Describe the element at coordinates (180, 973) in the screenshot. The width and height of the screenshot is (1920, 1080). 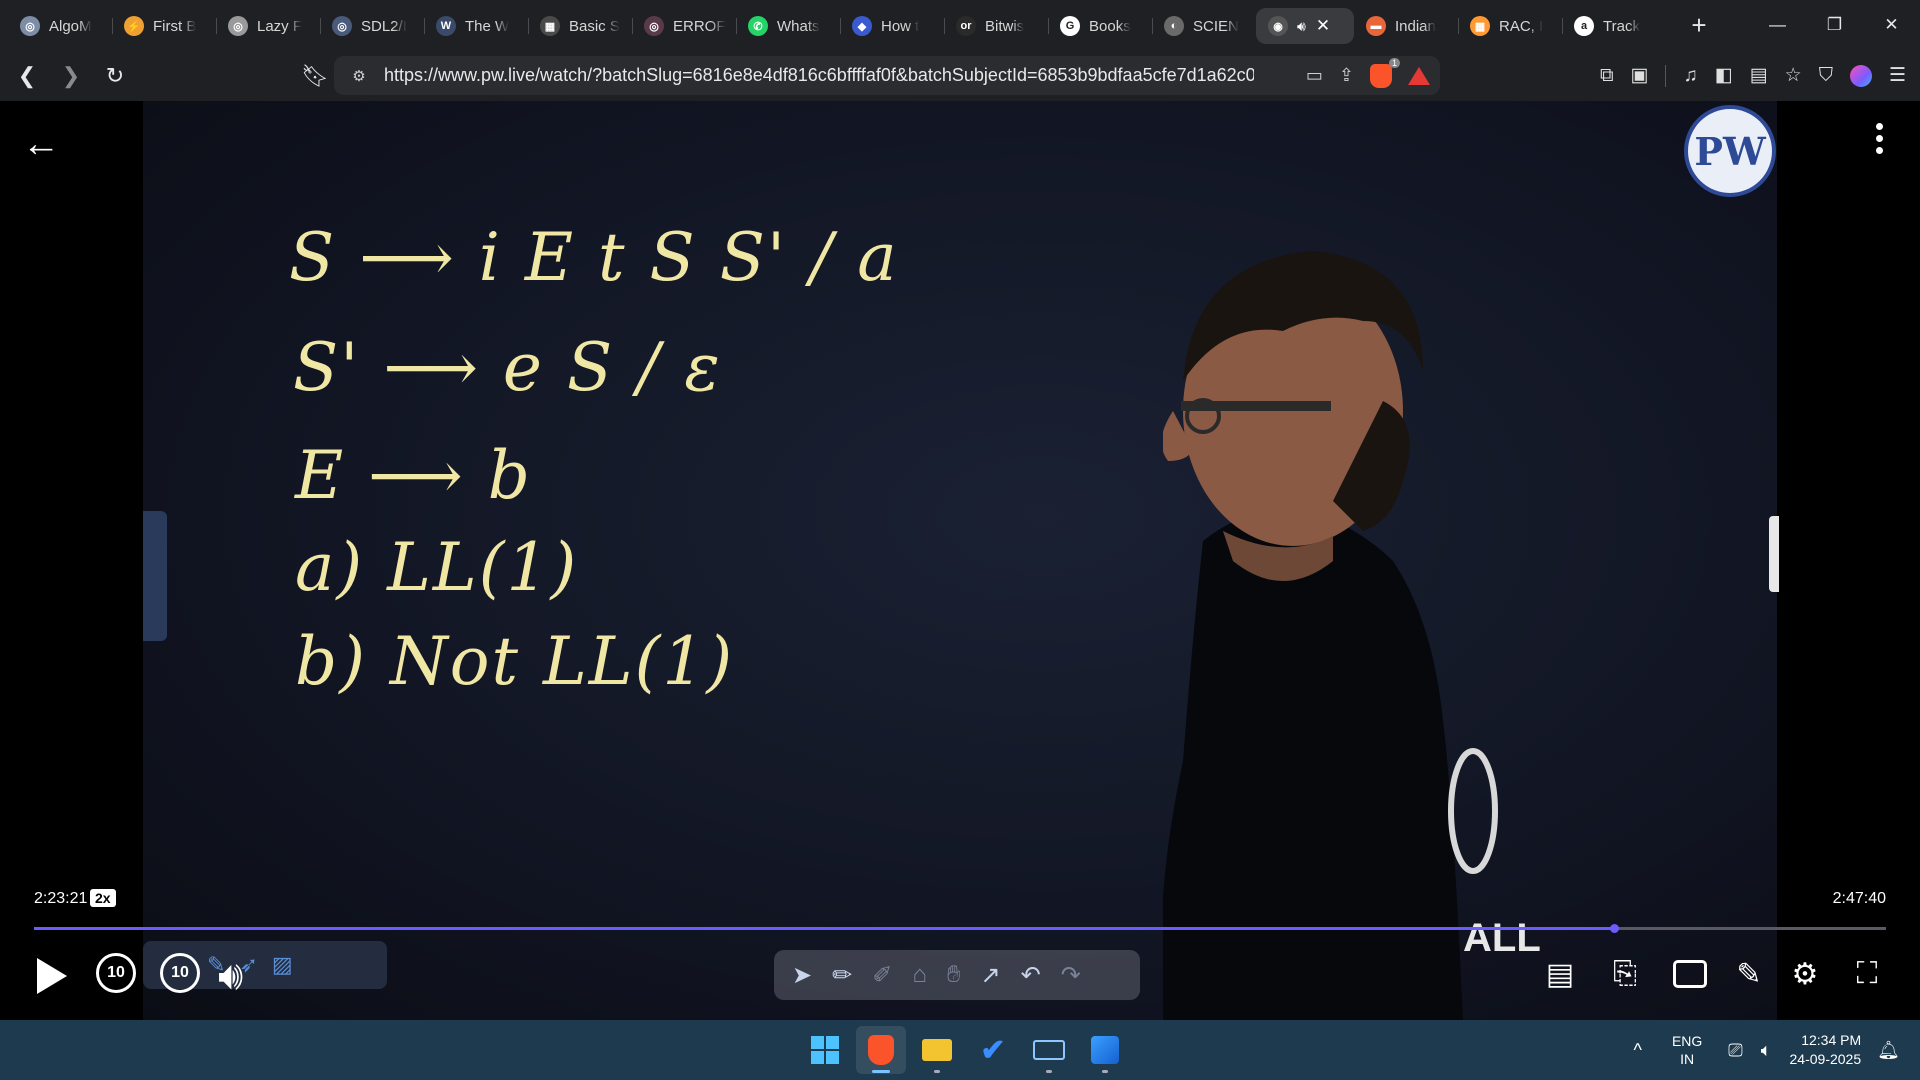
I see `forward-10-button: 10` at that location.